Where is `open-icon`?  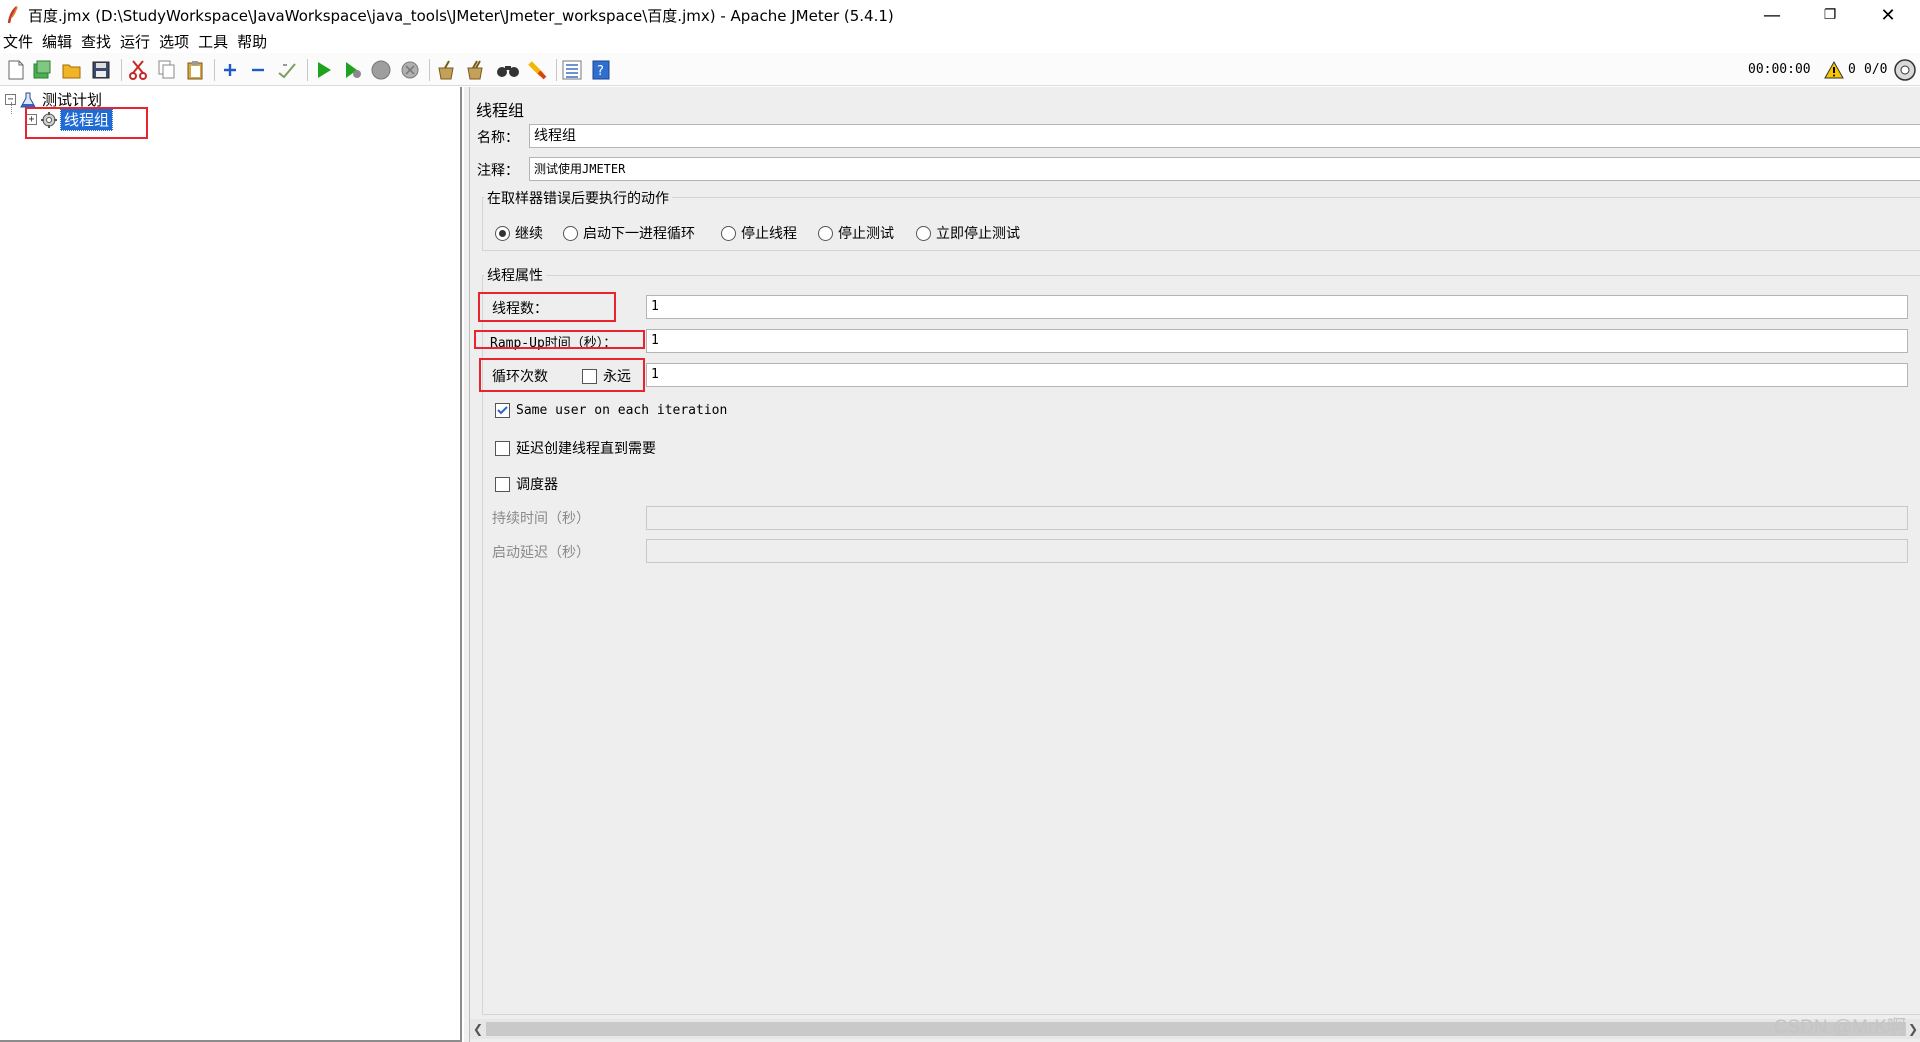
open-icon is located at coordinates (72, 70).